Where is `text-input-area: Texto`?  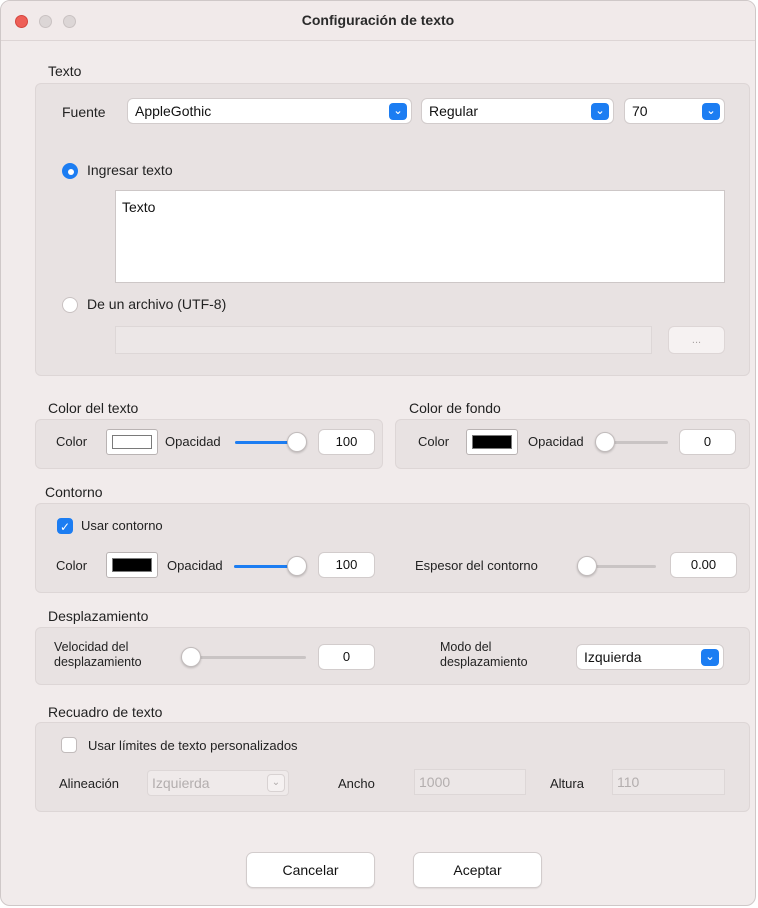 text-input-area: Texto is located at coordinates (420, 236).